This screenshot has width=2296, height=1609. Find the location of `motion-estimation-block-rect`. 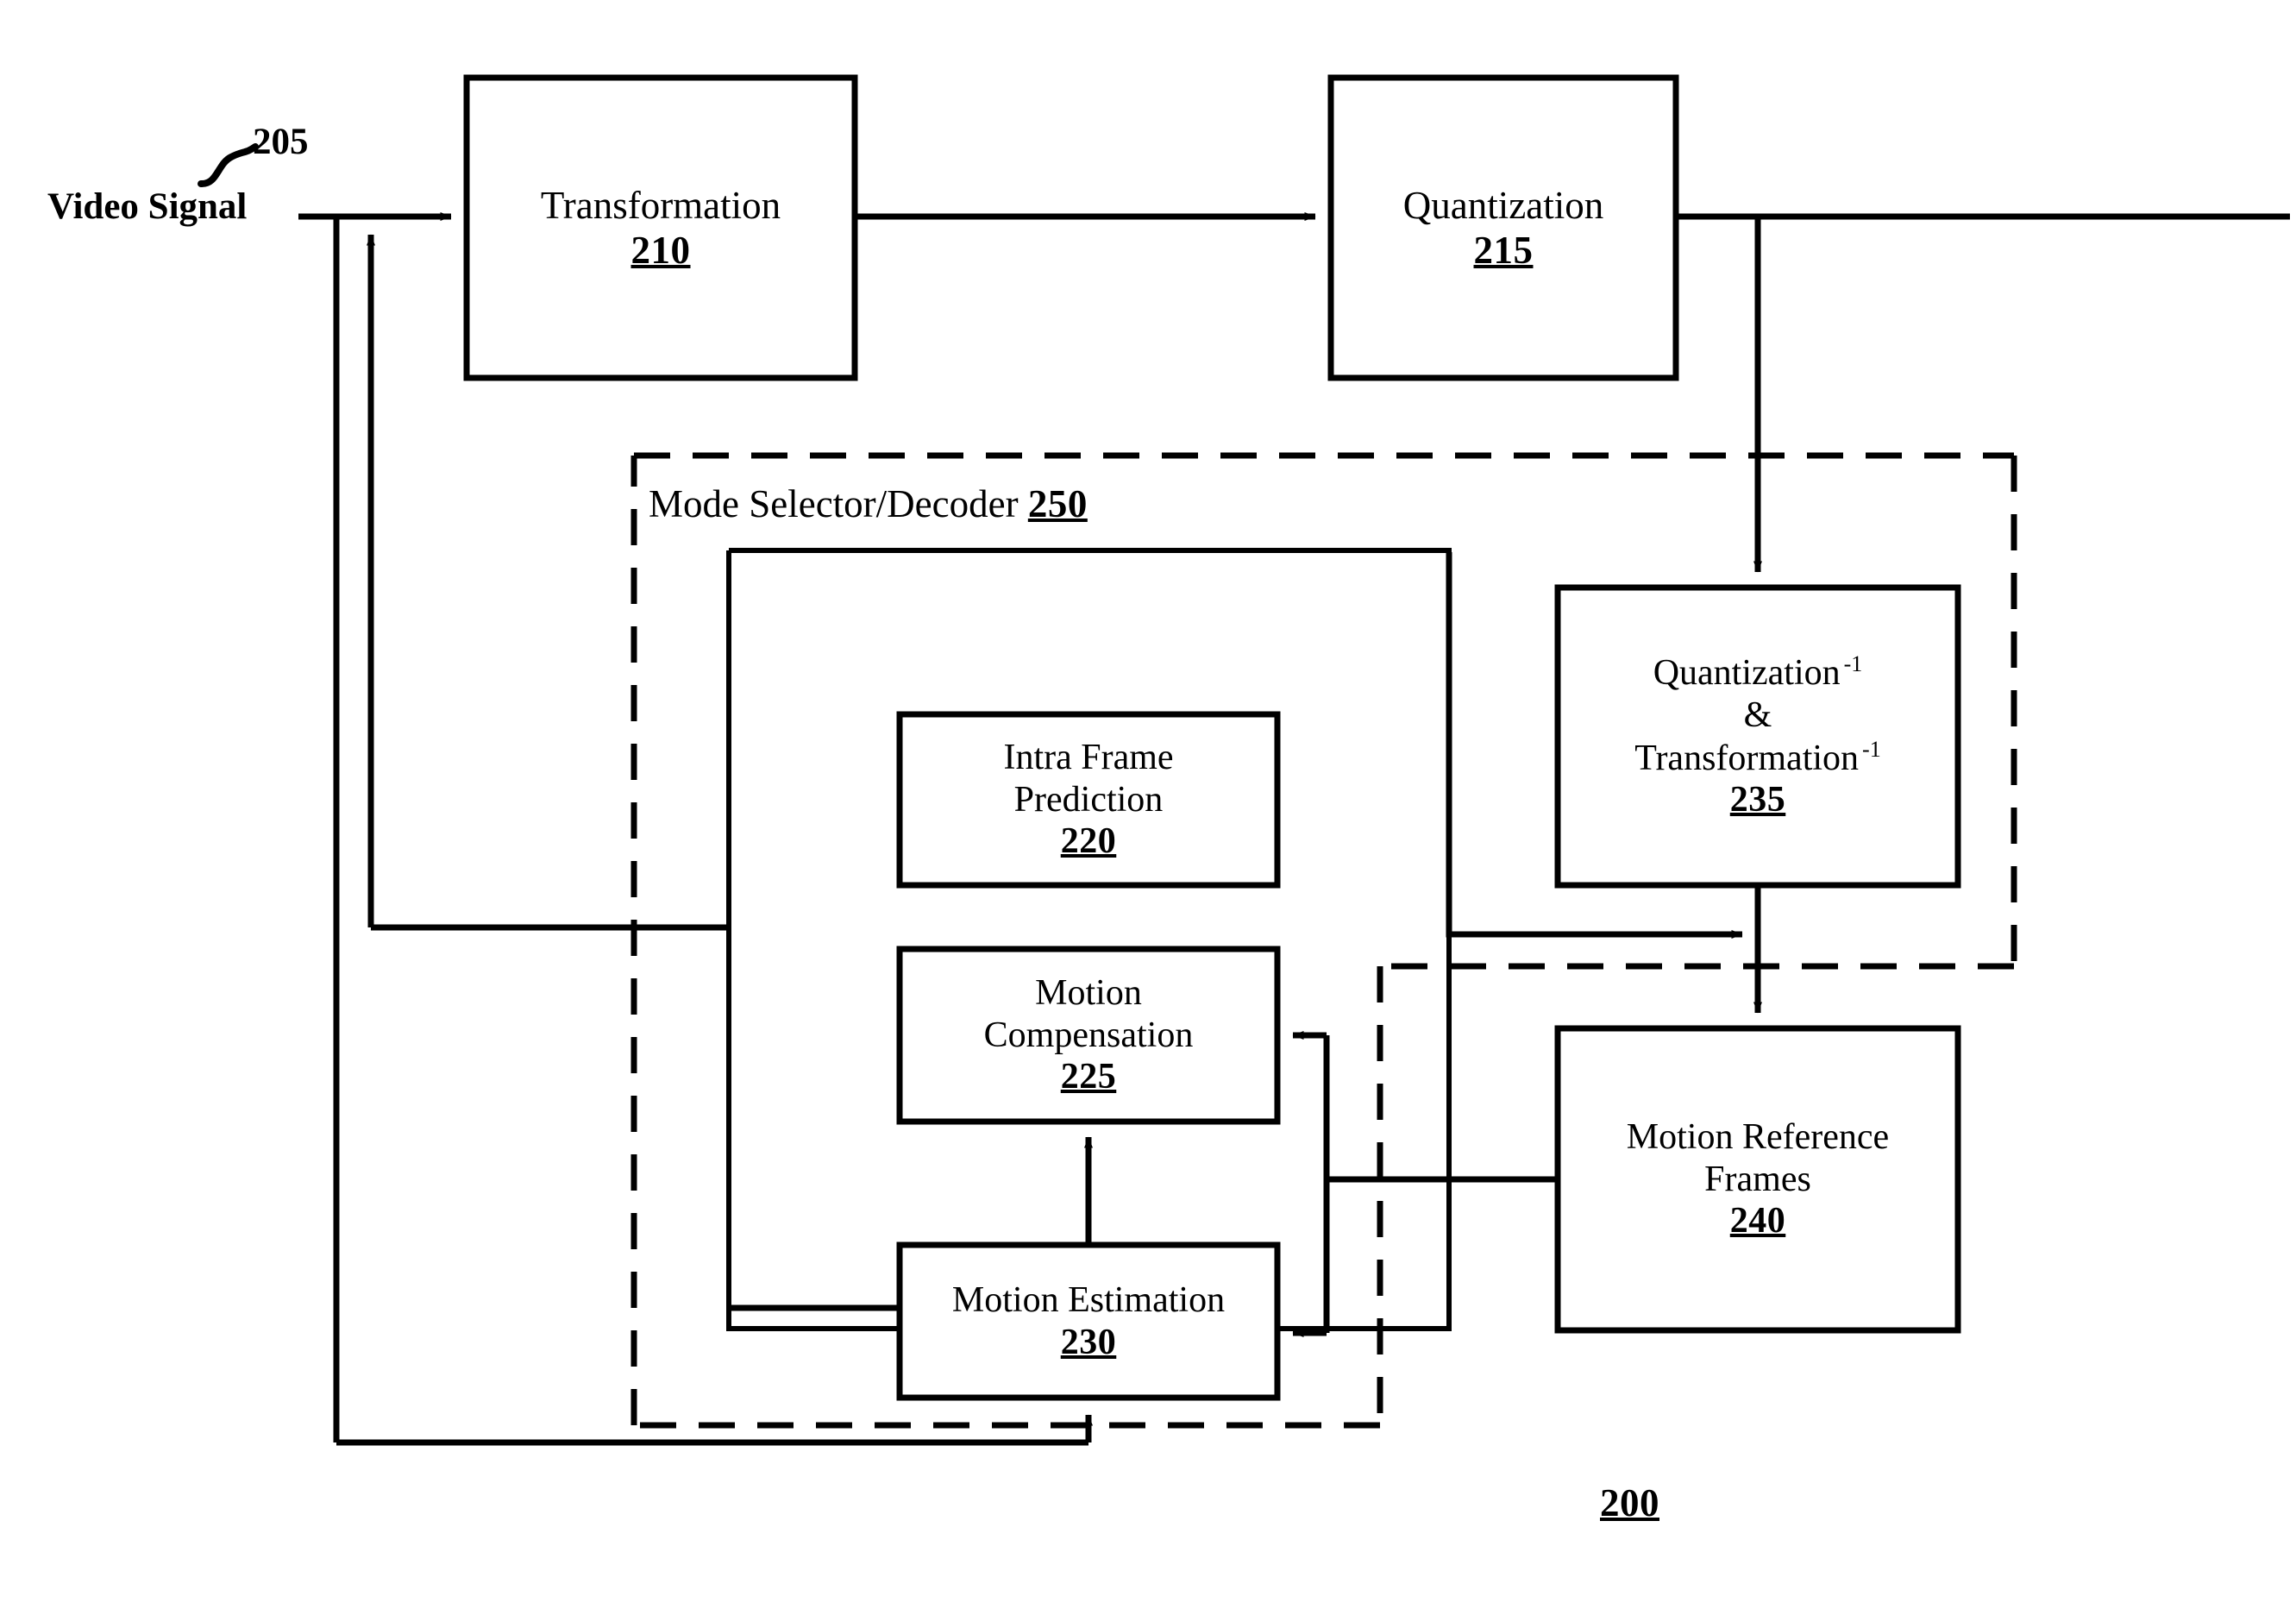

motion-estimation-block-rect is located at coordinates (1088, 1321).